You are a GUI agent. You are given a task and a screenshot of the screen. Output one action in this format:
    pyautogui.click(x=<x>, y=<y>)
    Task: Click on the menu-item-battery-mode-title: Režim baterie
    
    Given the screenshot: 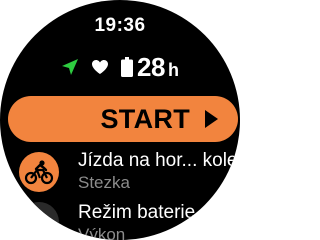 What is the action you would take?
    pyautogui.click(x=137, y=212)
    